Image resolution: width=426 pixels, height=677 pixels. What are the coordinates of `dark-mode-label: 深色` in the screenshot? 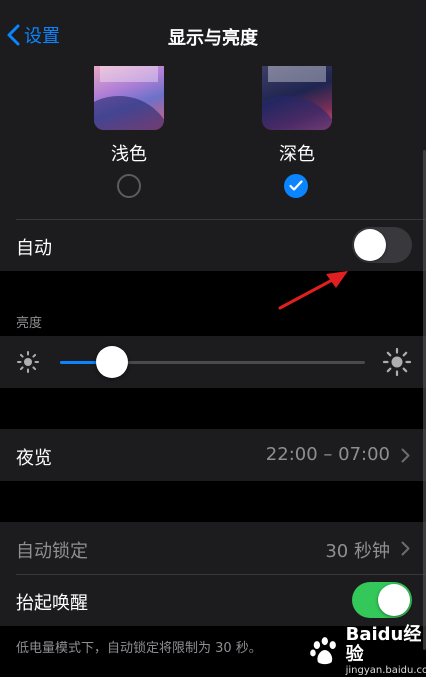 It's located at (297, 154).